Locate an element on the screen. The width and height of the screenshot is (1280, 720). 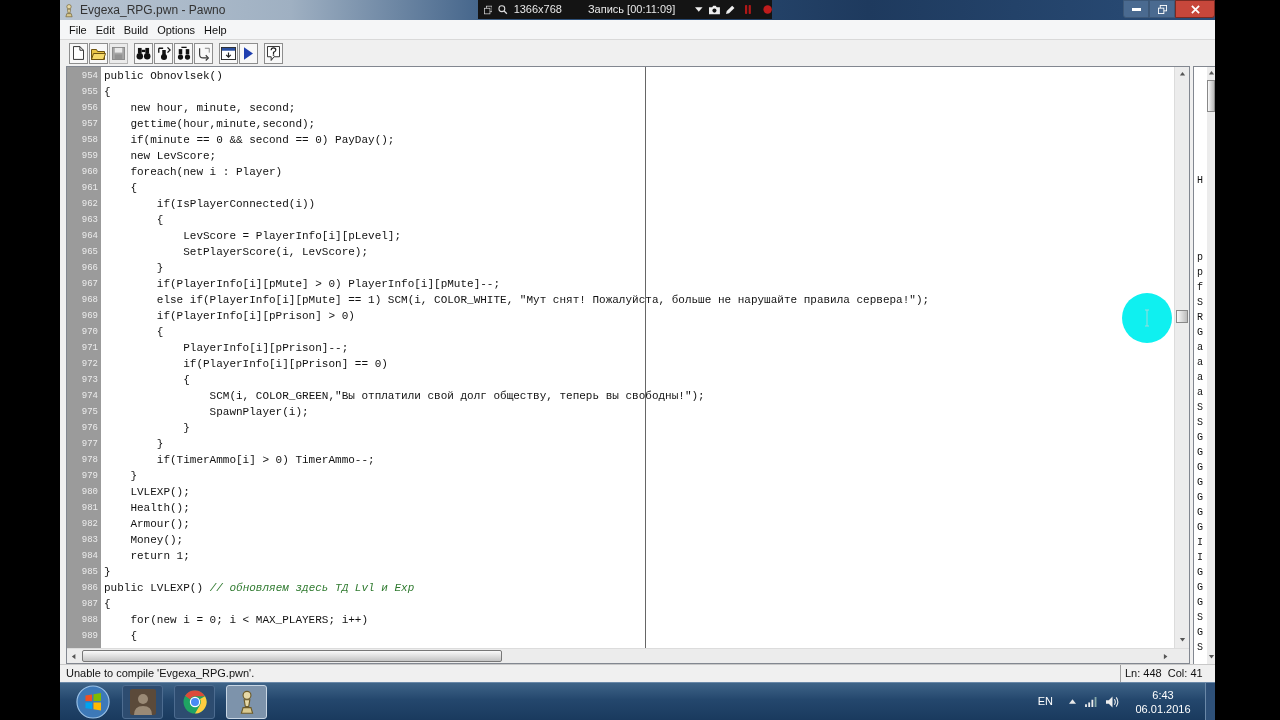
close-button is located at coordinates (1195, 9).